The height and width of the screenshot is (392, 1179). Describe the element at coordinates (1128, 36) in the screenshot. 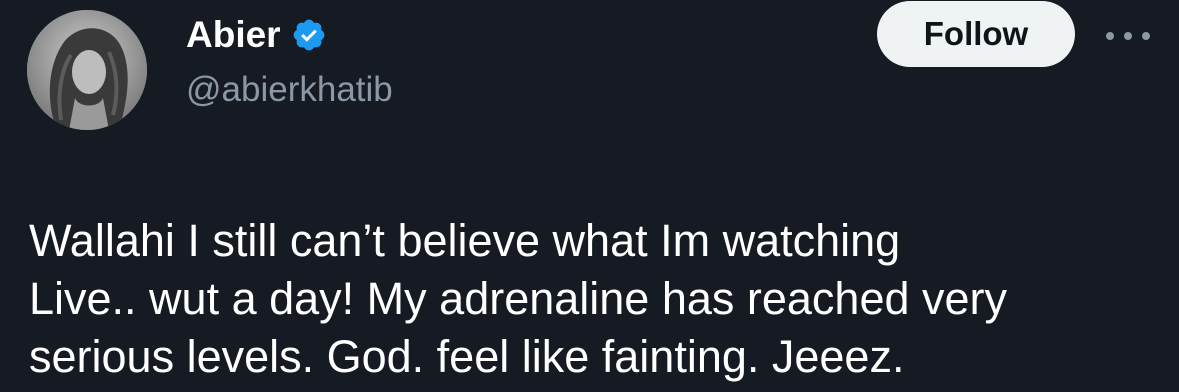

I see `more-options-icon` at that location.